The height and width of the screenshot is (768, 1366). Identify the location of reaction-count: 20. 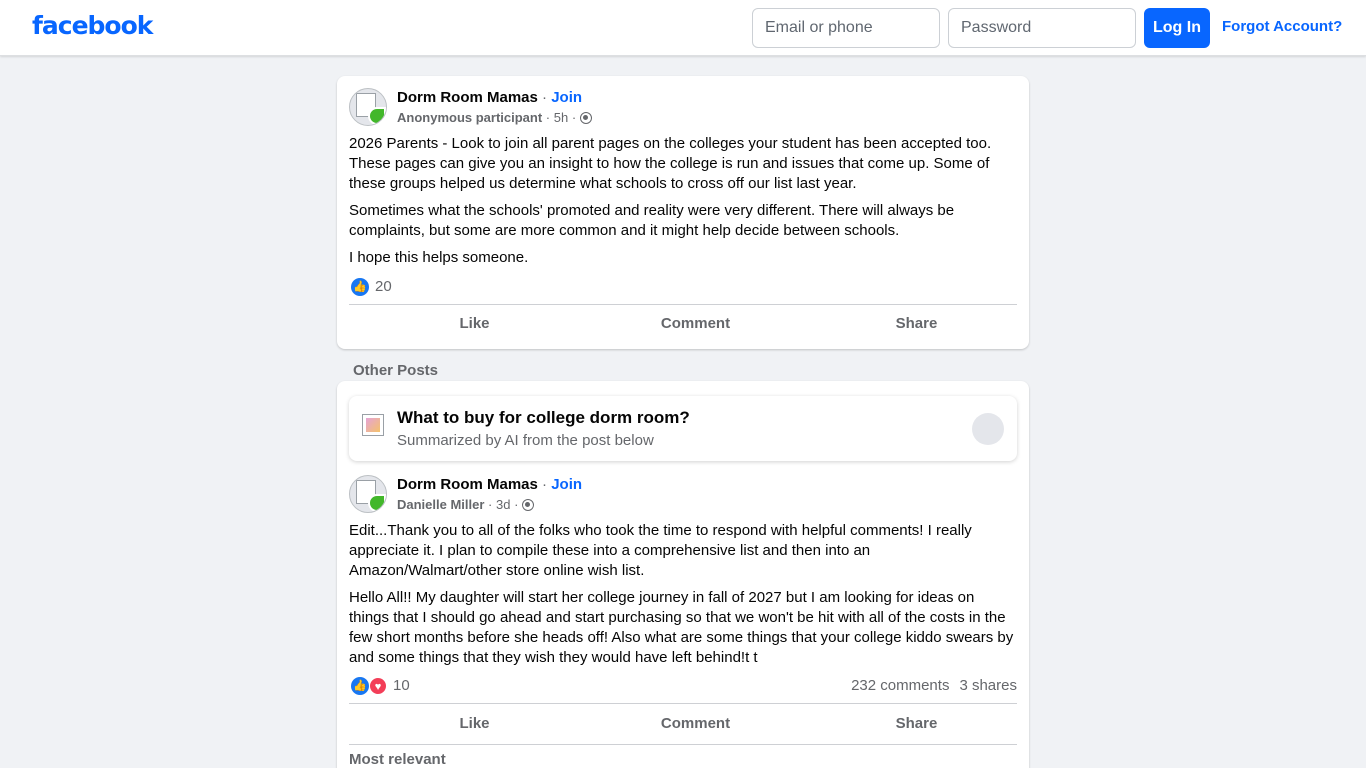
(383, 286).